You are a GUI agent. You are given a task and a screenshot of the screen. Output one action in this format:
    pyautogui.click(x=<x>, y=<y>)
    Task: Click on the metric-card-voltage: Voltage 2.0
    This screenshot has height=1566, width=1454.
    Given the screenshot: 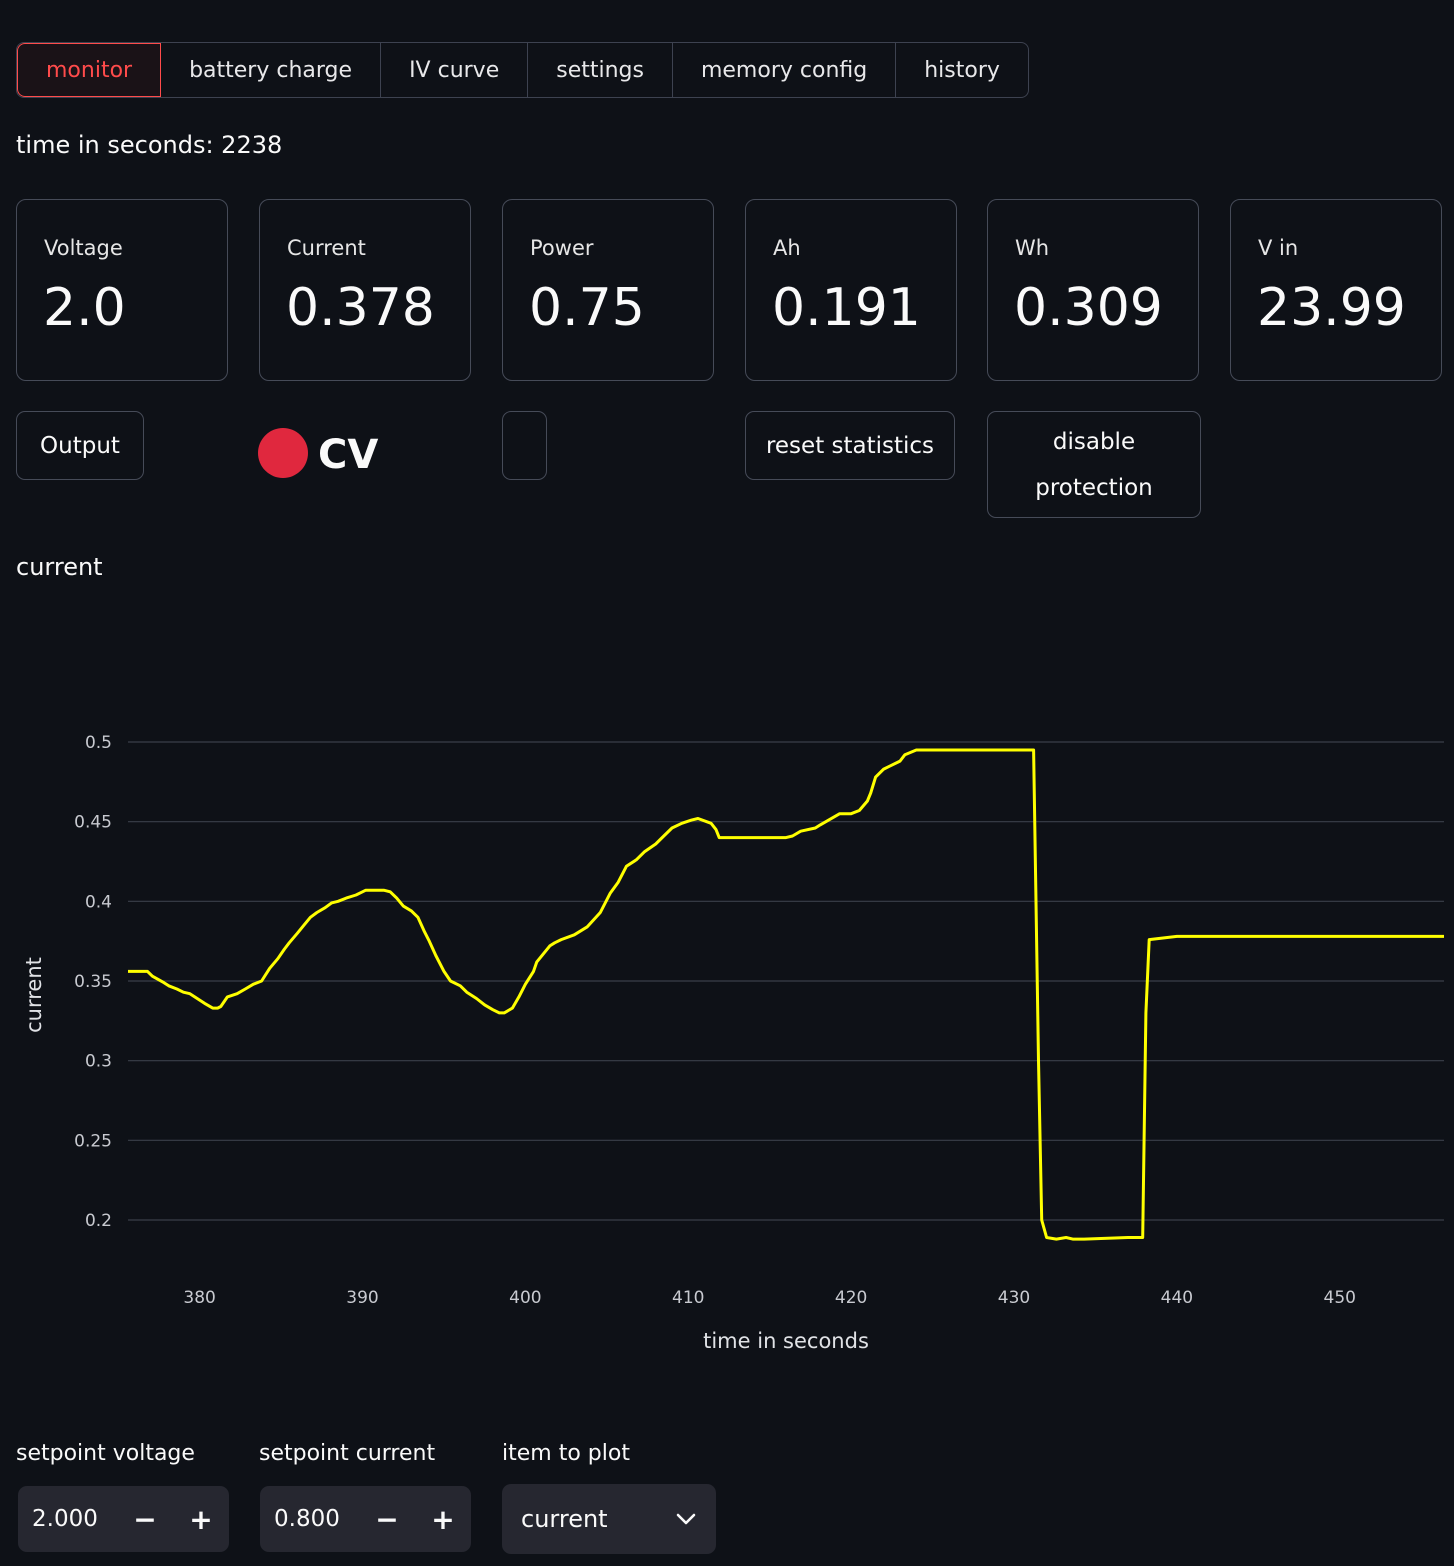 What is the action you would take?
    pyautogui.click(x=122, y=290)
    